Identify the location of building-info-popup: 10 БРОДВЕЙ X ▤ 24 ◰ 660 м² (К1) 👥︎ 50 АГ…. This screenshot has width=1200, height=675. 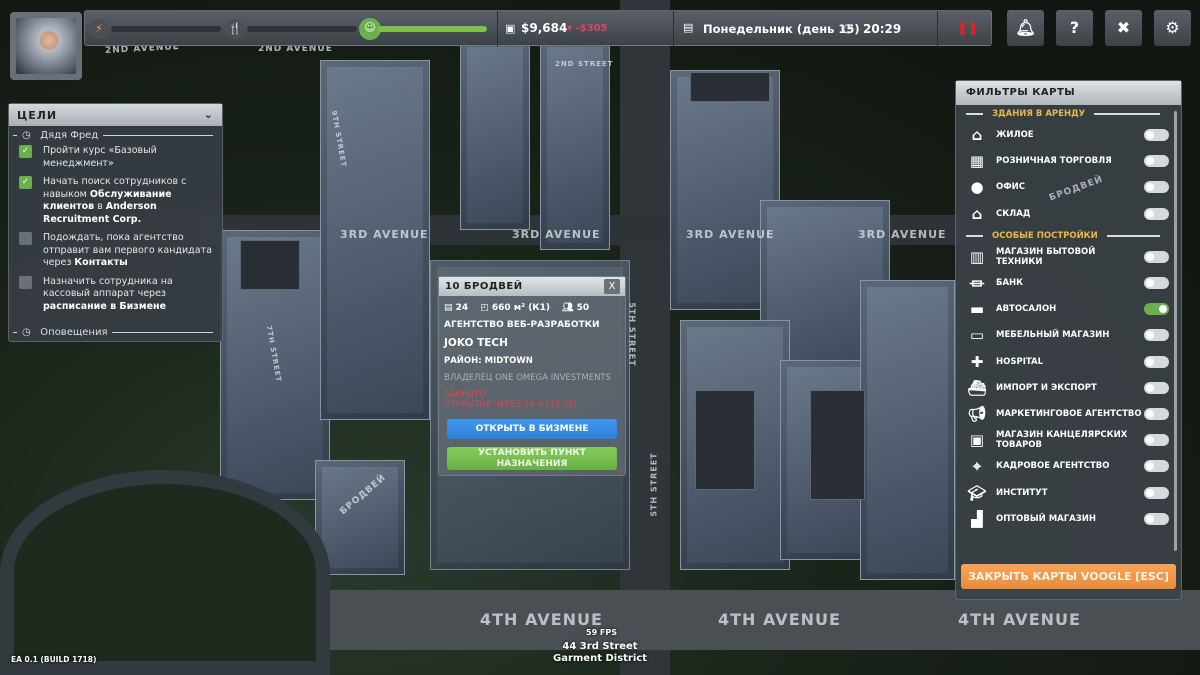
(532, 376).